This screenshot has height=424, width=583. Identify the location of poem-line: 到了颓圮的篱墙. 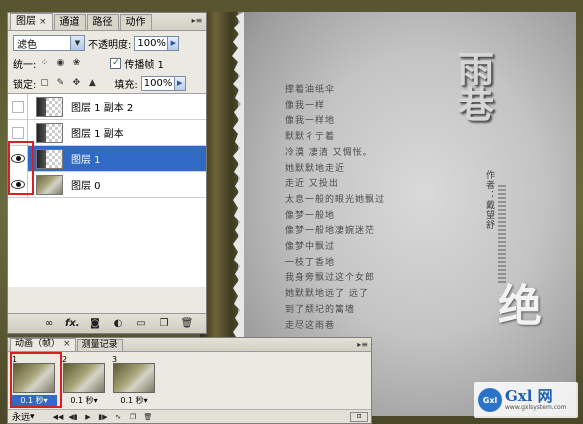
(320, 309).